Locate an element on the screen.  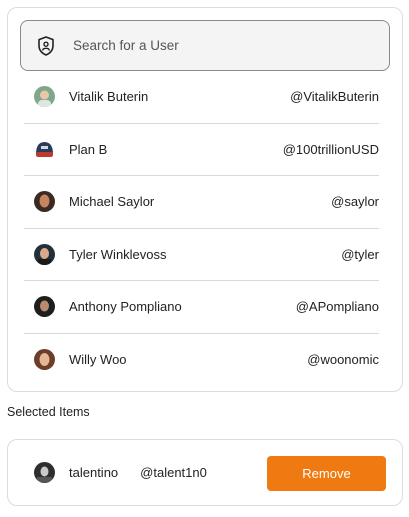
search-box is located at coordinates (205, 45).